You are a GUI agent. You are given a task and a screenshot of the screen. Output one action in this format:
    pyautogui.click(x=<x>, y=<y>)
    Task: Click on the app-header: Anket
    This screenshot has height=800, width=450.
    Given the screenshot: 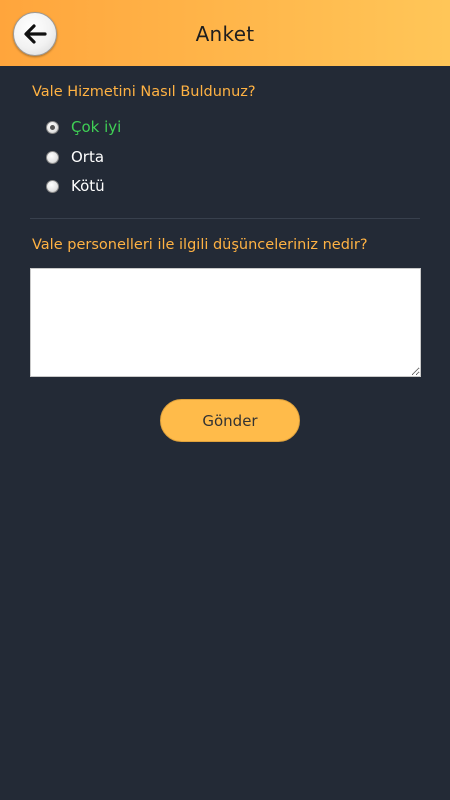 What is the action you would take?
    pyautogui.click(x=225, y=33)
    